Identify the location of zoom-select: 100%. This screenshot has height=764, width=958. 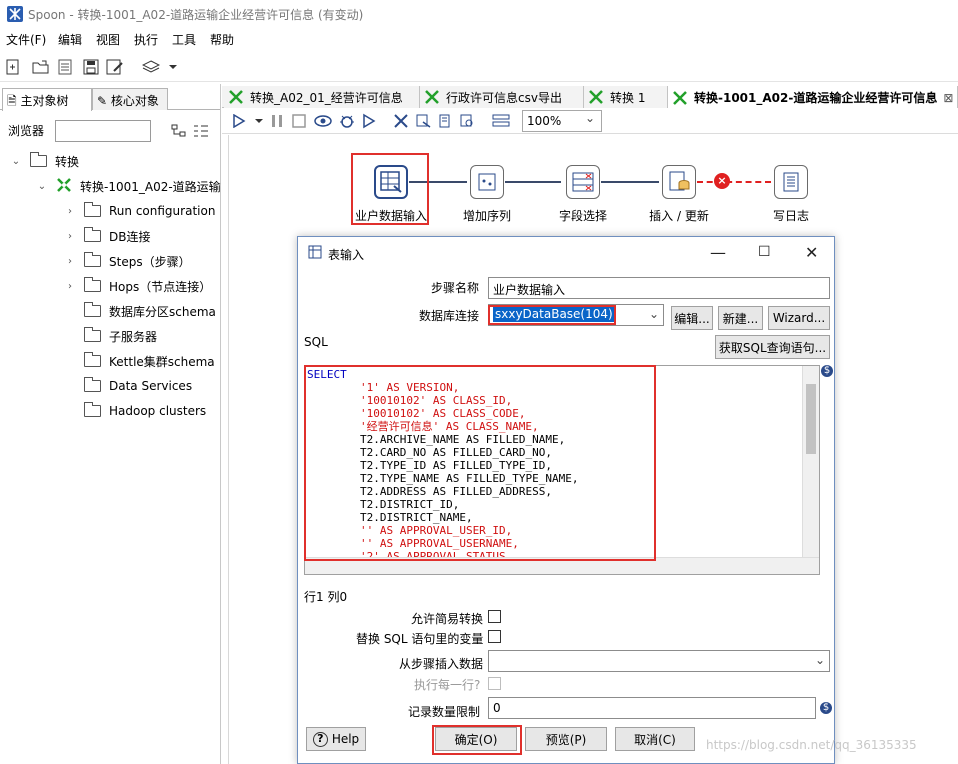
(562, 121).